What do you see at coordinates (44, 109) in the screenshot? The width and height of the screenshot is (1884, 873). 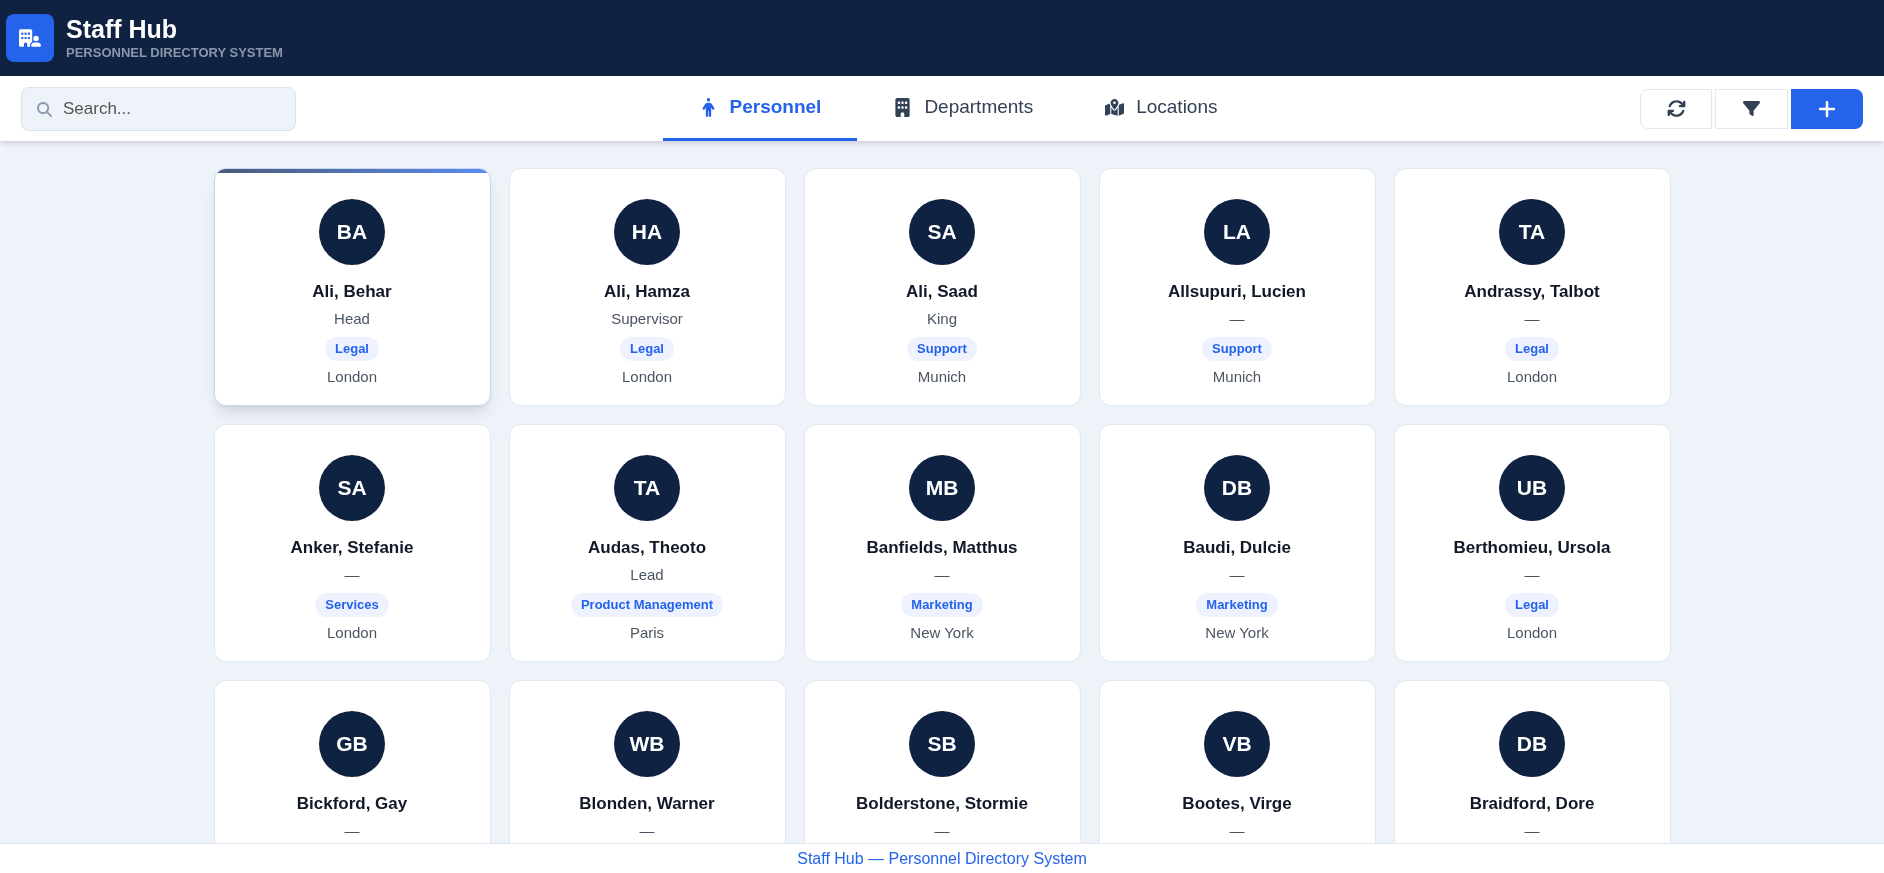 I see `search-icon` at bounding box center [44, 109].